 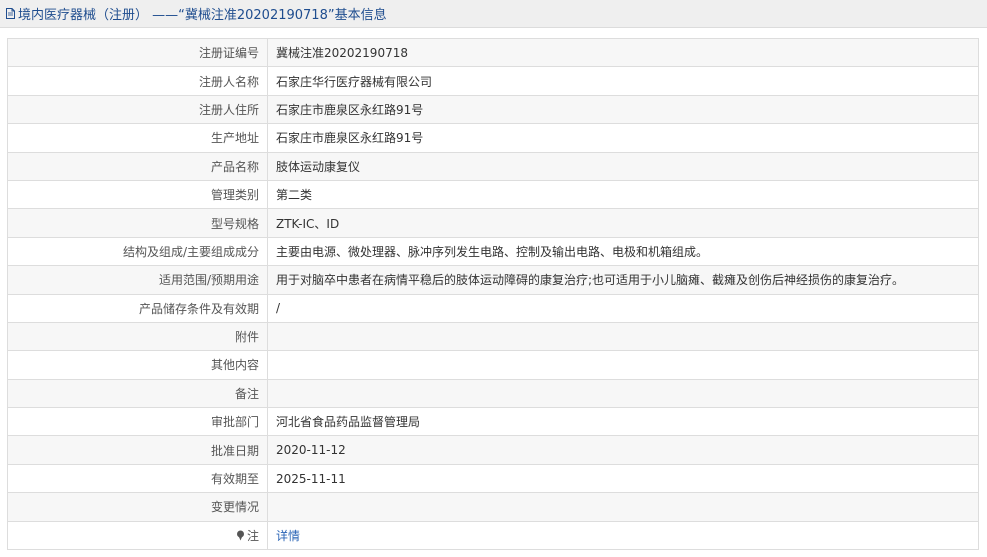 What do you see at coordinates (137, 450) in the screenshot?
I see `row-label: 批准日期` at bounding box center [137, 450].